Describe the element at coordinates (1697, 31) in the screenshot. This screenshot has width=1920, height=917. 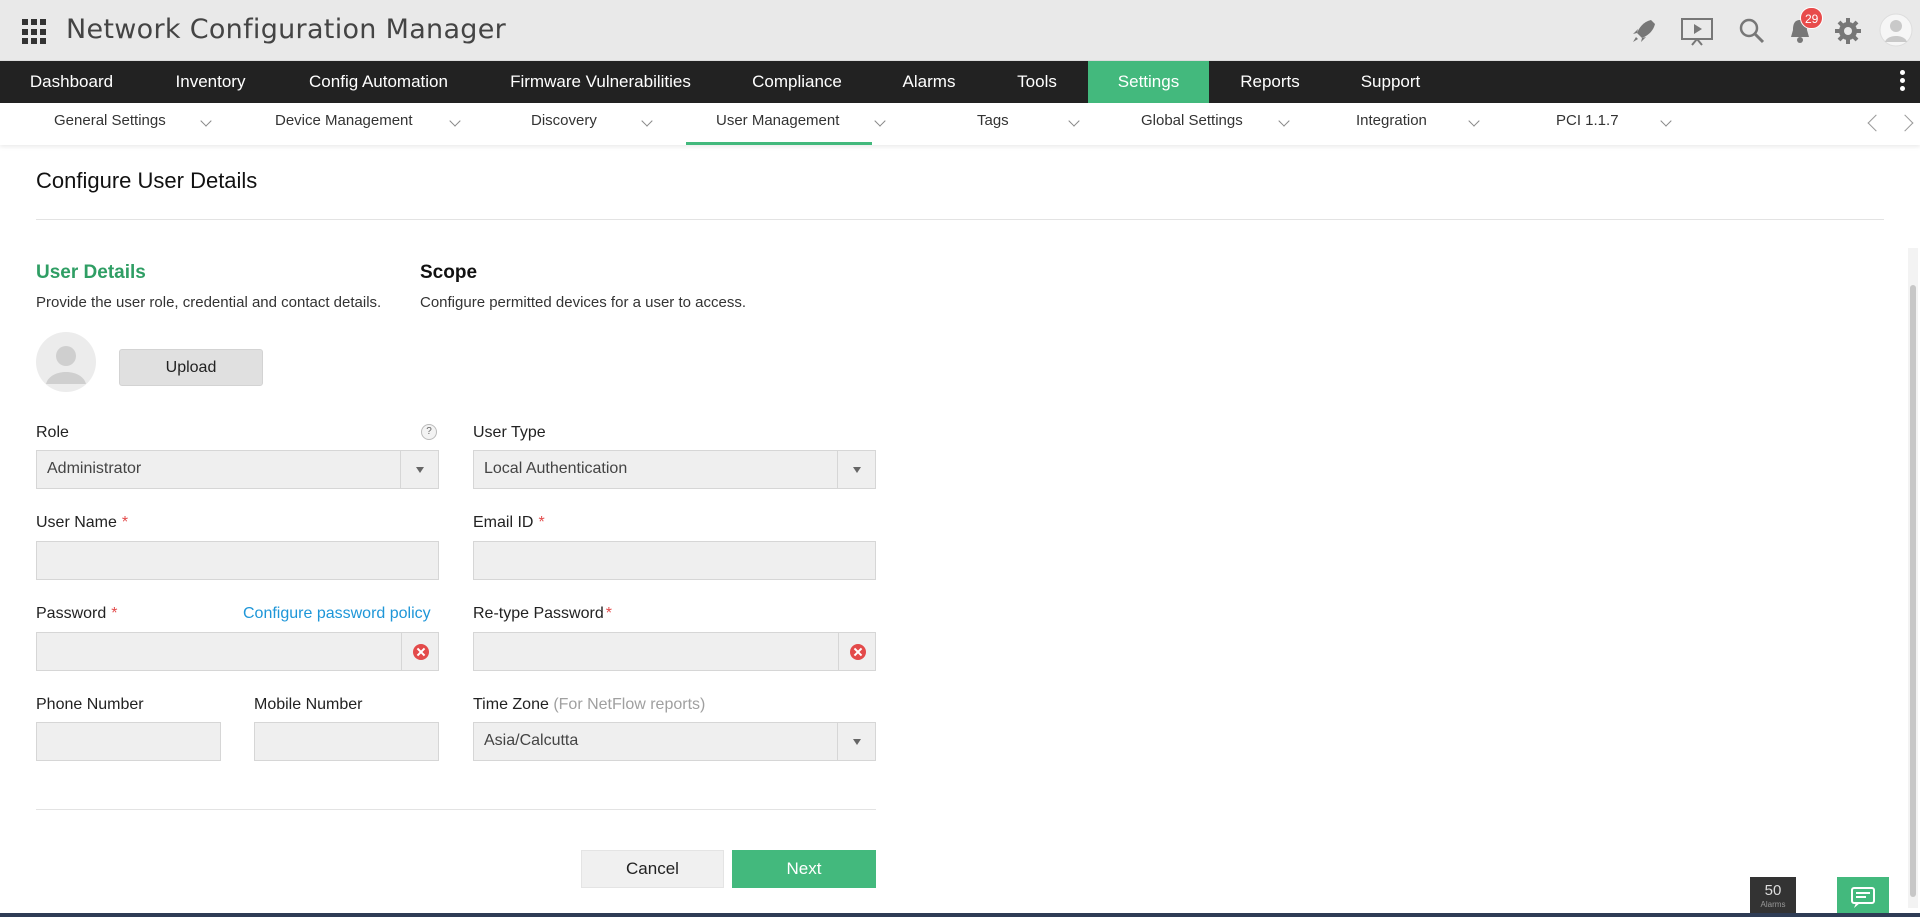
I see `presentation-icon` at that location.